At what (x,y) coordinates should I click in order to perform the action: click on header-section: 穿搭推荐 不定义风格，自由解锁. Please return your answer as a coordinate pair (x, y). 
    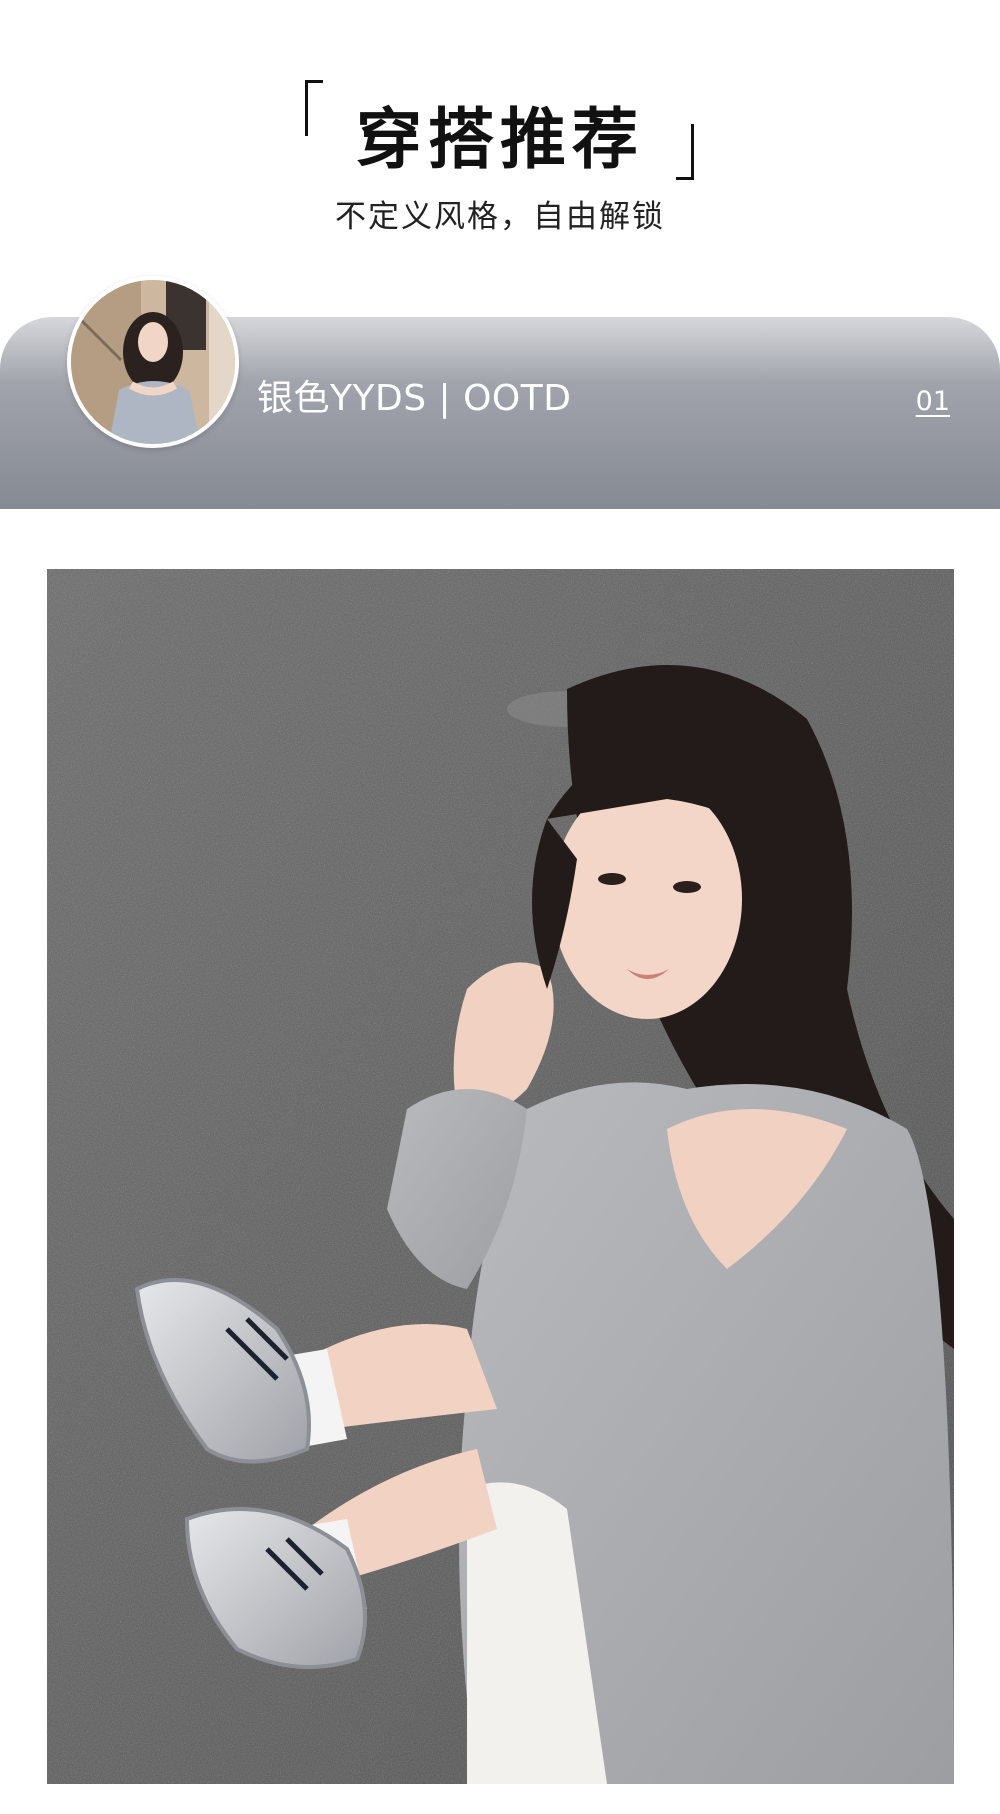
    Looking at the image, I should click on (500, 135).